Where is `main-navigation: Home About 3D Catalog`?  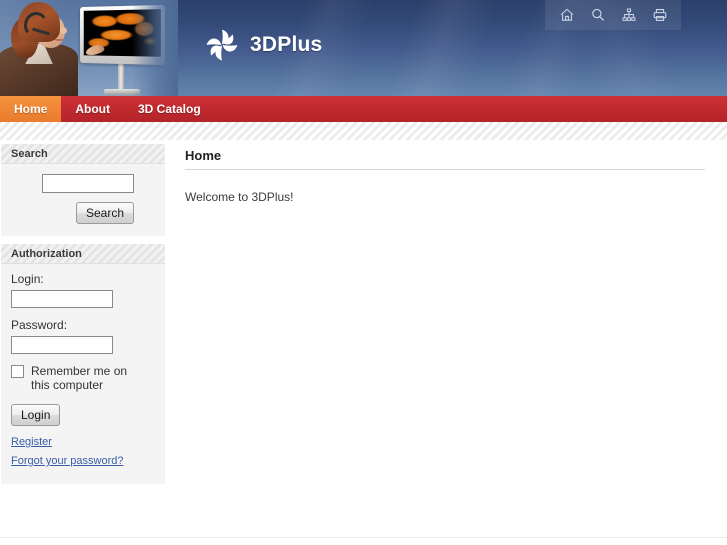
main-navigation: Home About 3D Catalog is located at coordinates (363, 109).